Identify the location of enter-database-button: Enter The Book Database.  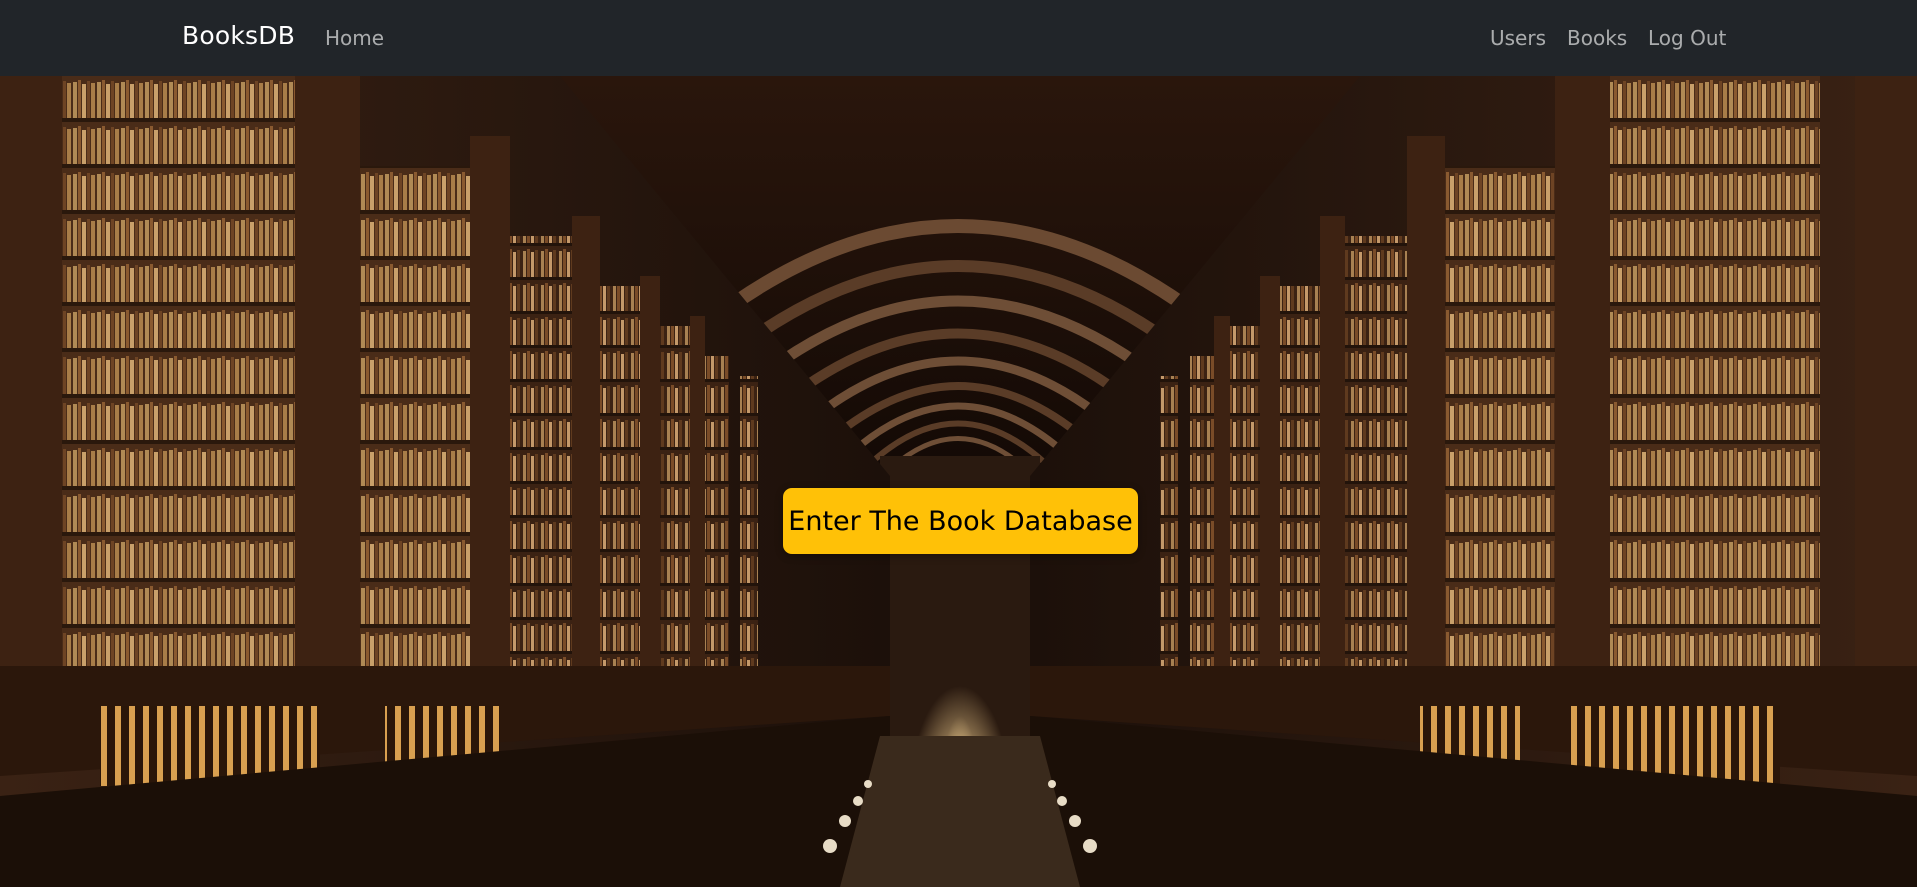
(960, 521).